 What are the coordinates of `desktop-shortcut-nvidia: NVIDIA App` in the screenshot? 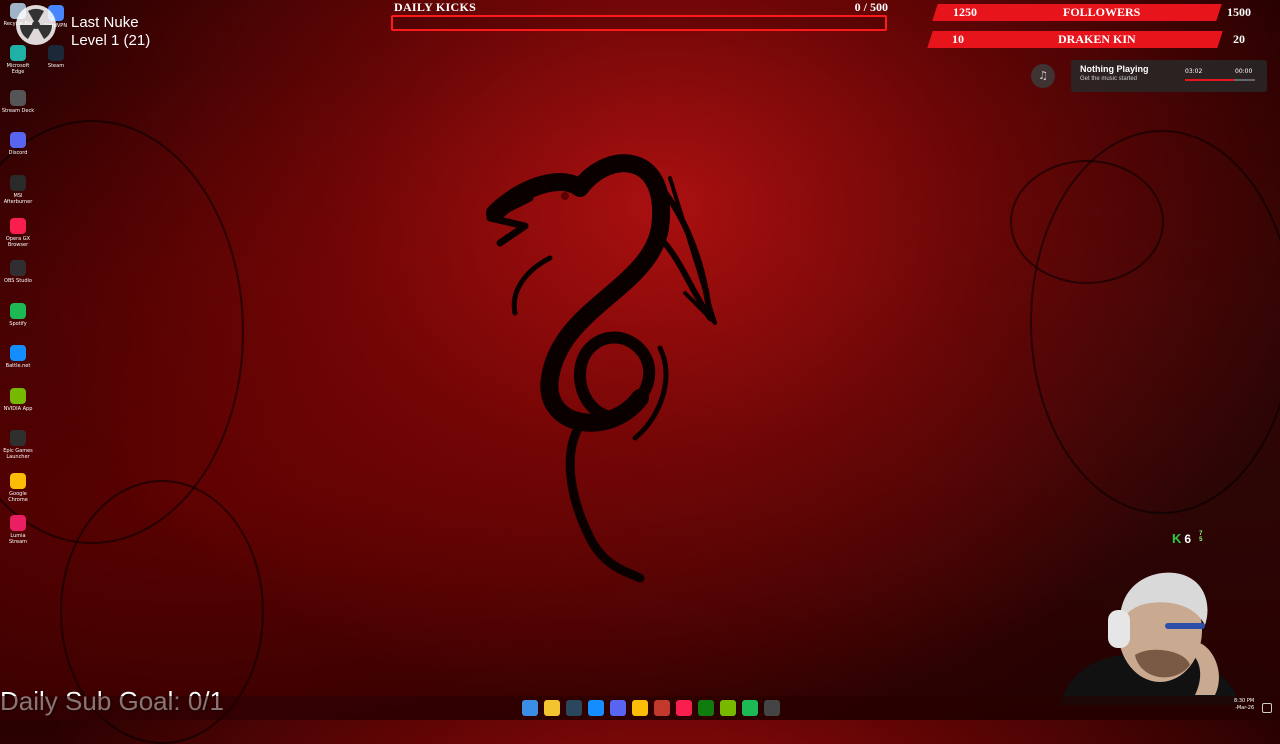 It's located at (18, 400).